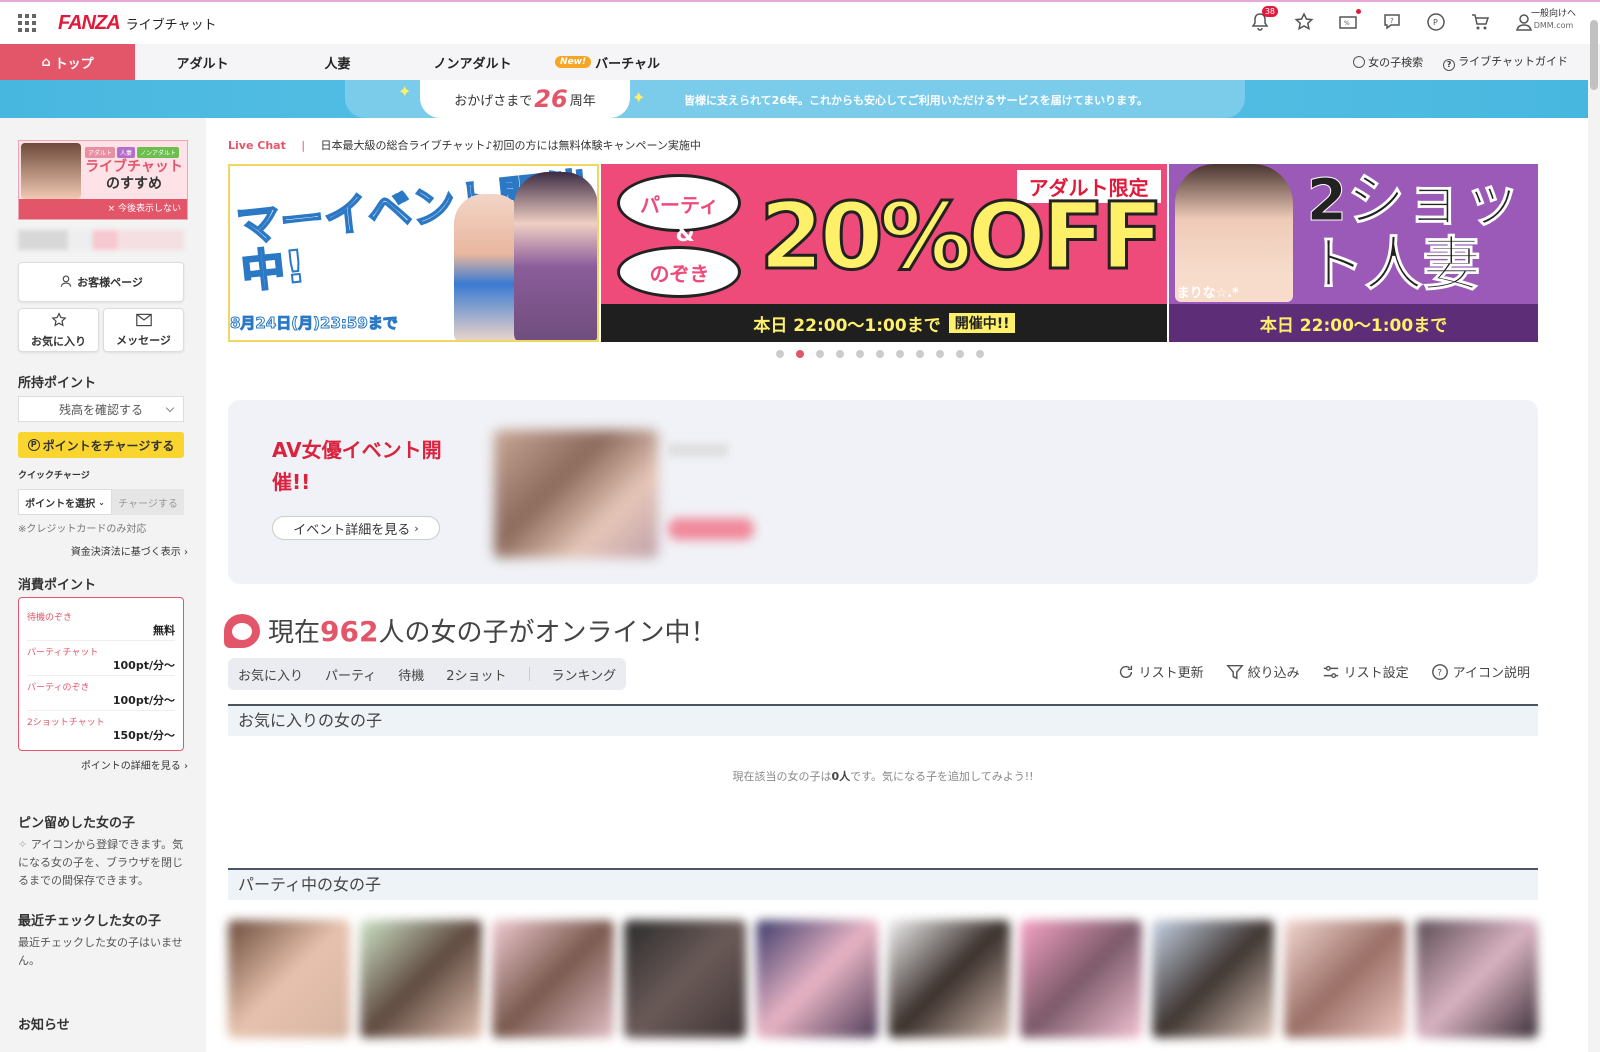 The image size is (1600, 1052). What do you see at coordinates (1365, 671) in the screenshot?
I see `list-settings-button: リスト設定` at bounding box center [1365, 671].